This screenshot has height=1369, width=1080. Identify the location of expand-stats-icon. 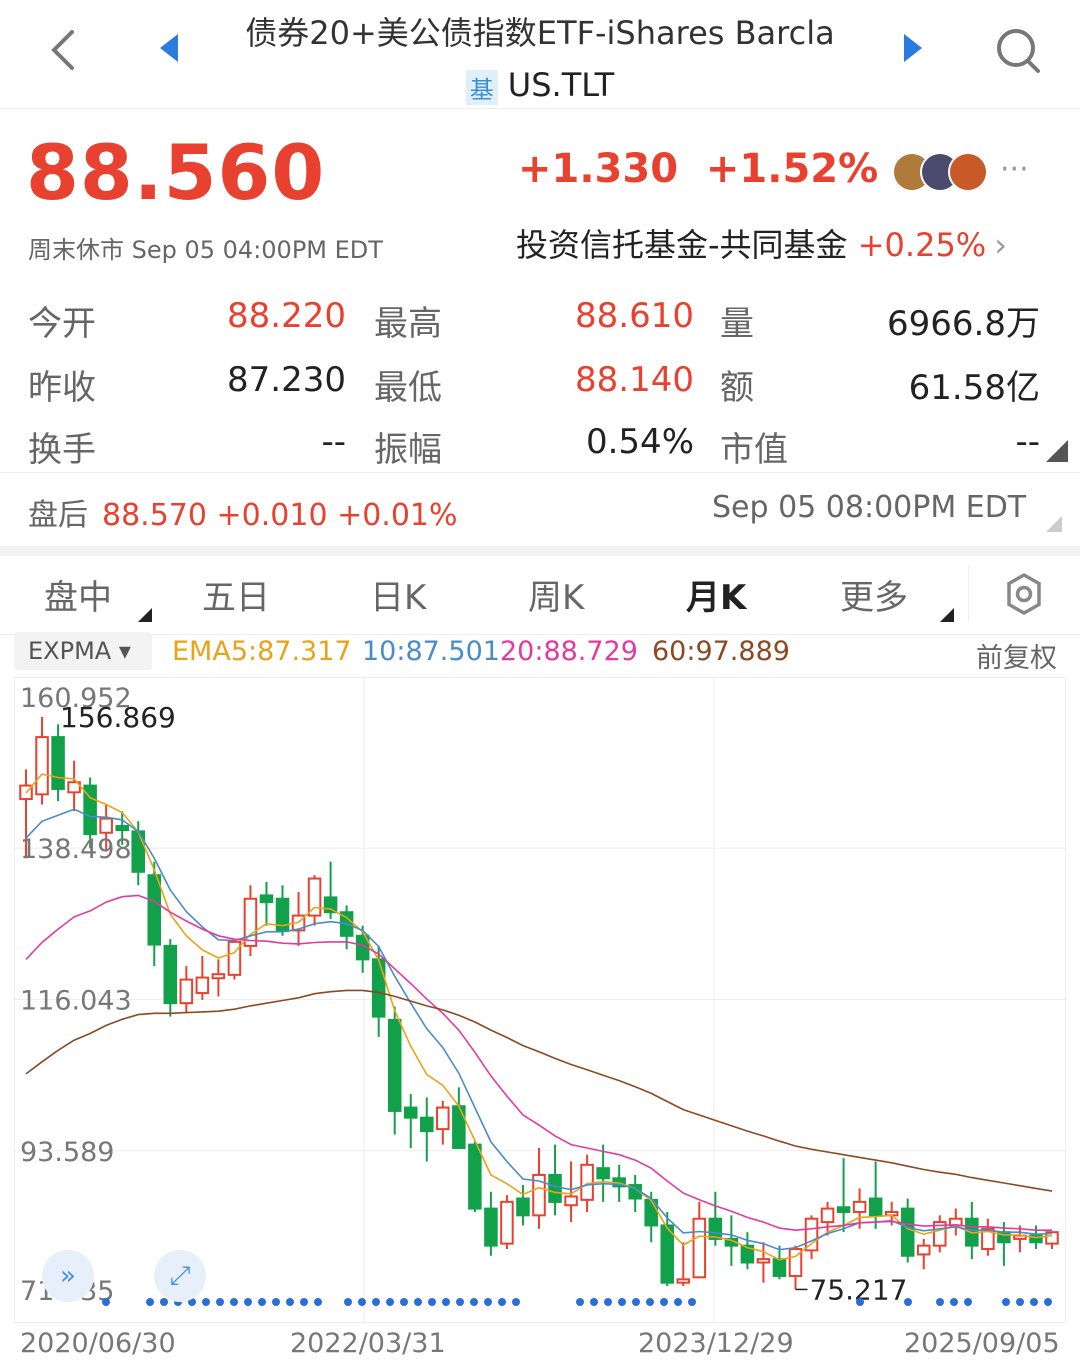
(1057, 451).